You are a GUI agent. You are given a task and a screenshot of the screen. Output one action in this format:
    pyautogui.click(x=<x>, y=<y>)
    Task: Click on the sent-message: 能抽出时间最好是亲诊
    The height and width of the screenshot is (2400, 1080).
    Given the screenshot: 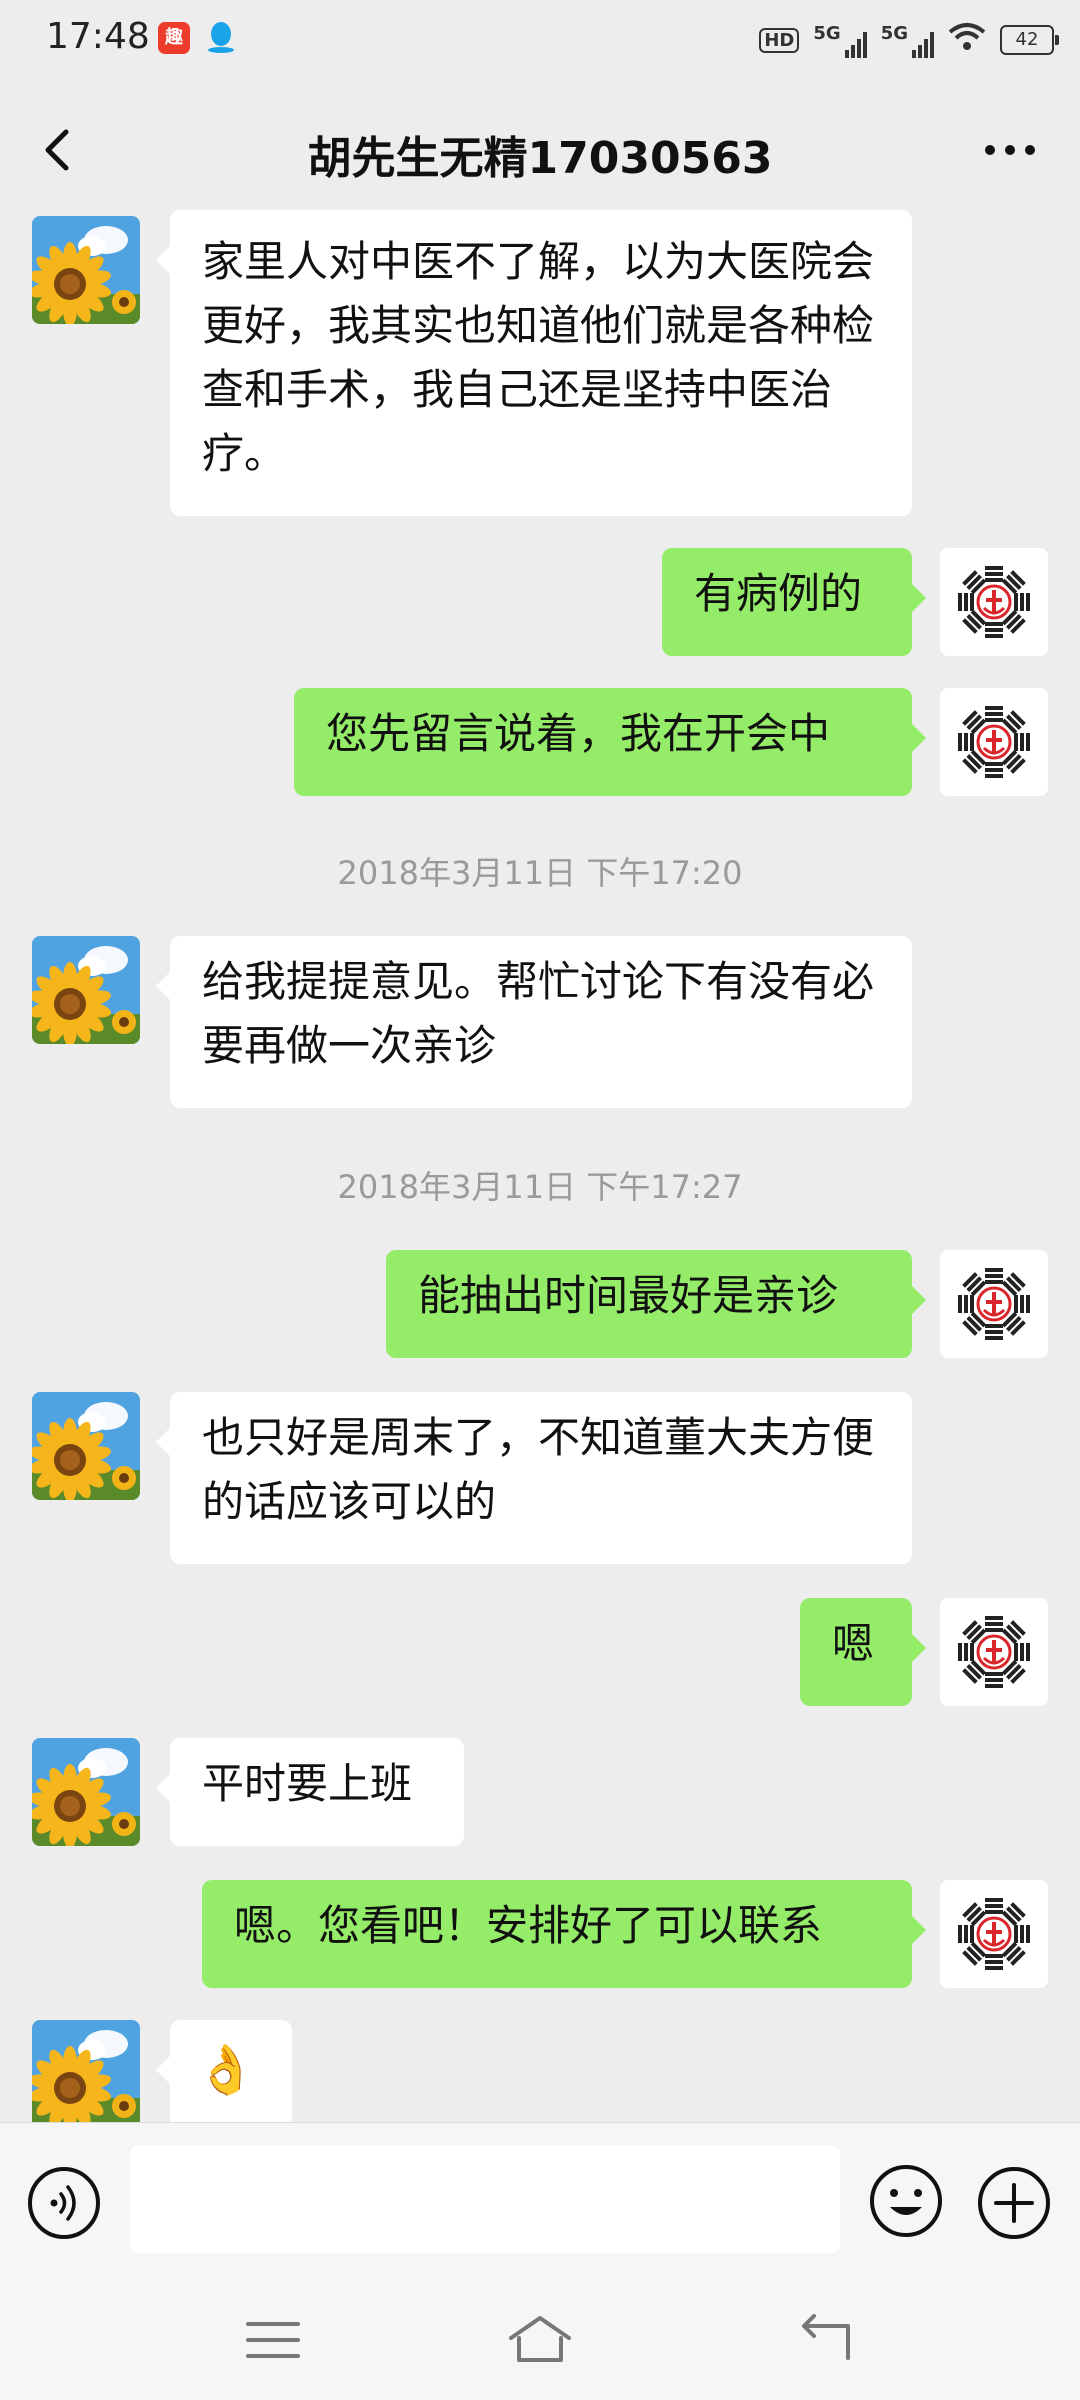 What is the action you would take?
    pyautogui.click(x=656, y=1304)
    